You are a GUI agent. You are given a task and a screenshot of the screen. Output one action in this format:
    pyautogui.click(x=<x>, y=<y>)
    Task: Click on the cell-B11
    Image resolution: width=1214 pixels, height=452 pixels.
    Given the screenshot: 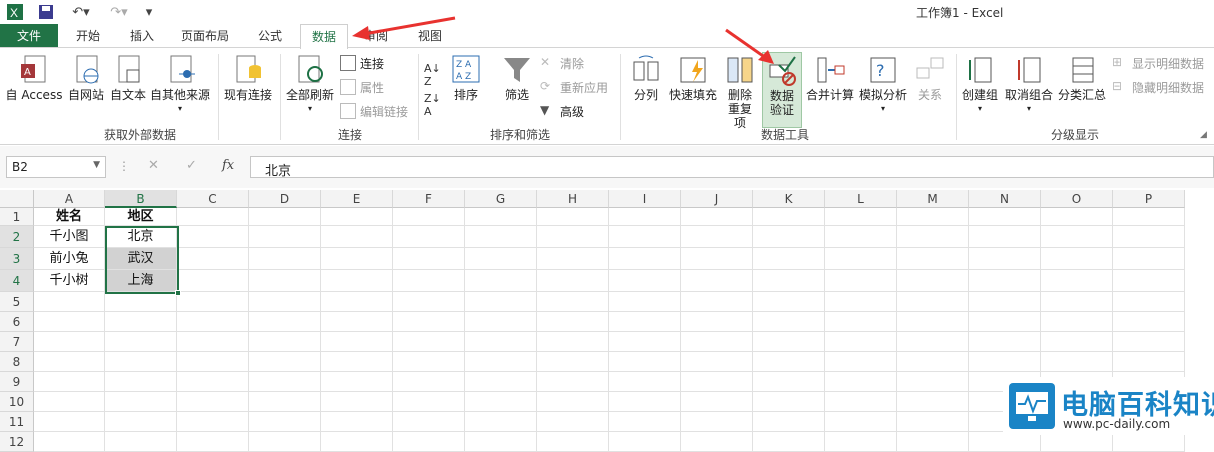 What is the action you would take?
    pyautogui.click(x=141, y=422)
    